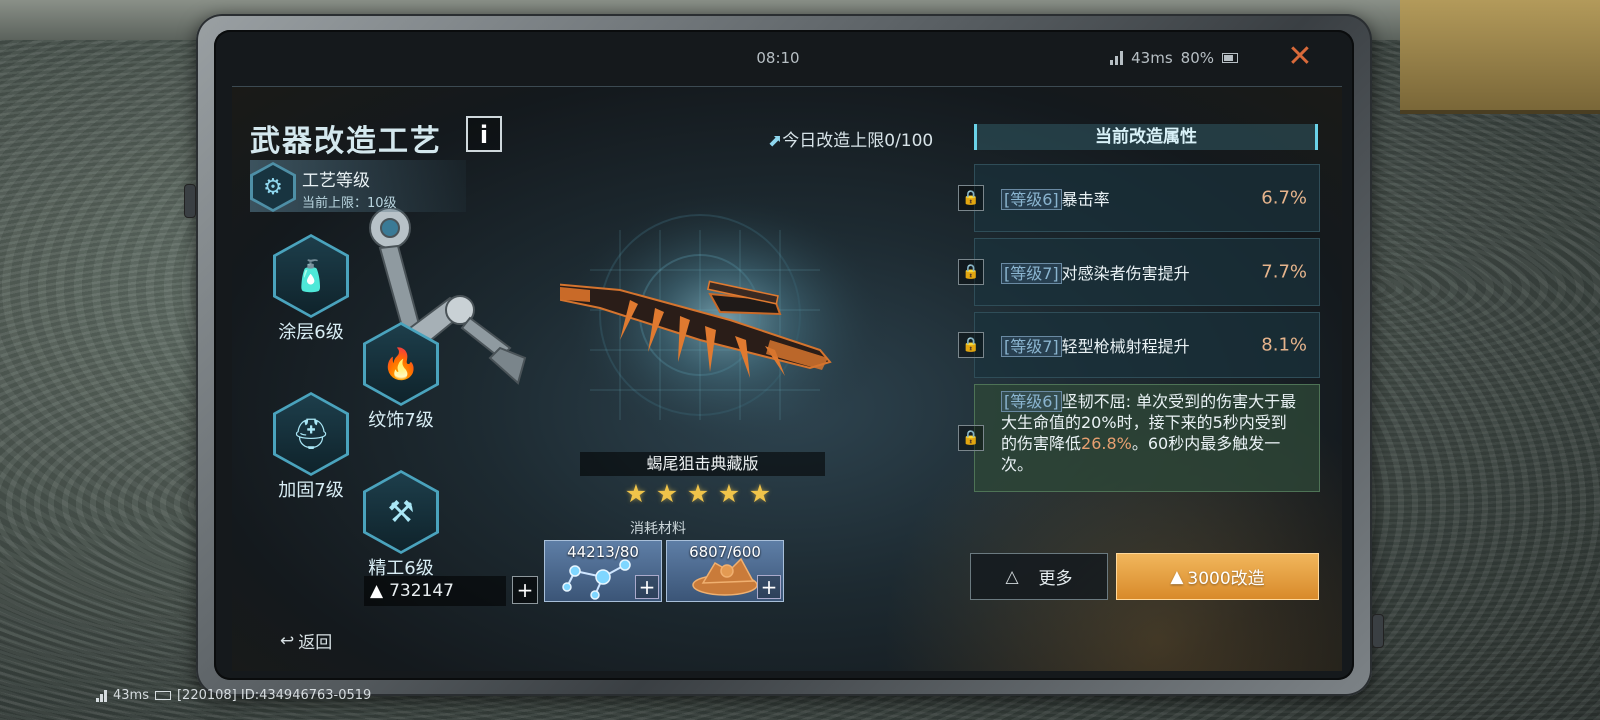  Describe the element at coordinates (658, 529) in the screenshot. I see `materials-label: 消耗材料` at that location.